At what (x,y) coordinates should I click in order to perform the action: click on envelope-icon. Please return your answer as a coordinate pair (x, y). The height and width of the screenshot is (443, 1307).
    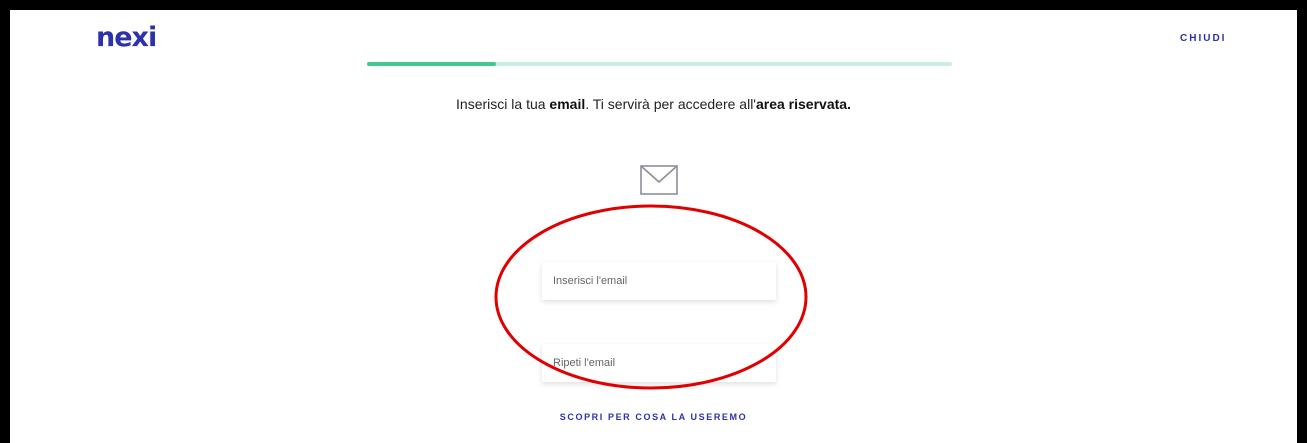
    Looking at the image, I should click on (659, 180).